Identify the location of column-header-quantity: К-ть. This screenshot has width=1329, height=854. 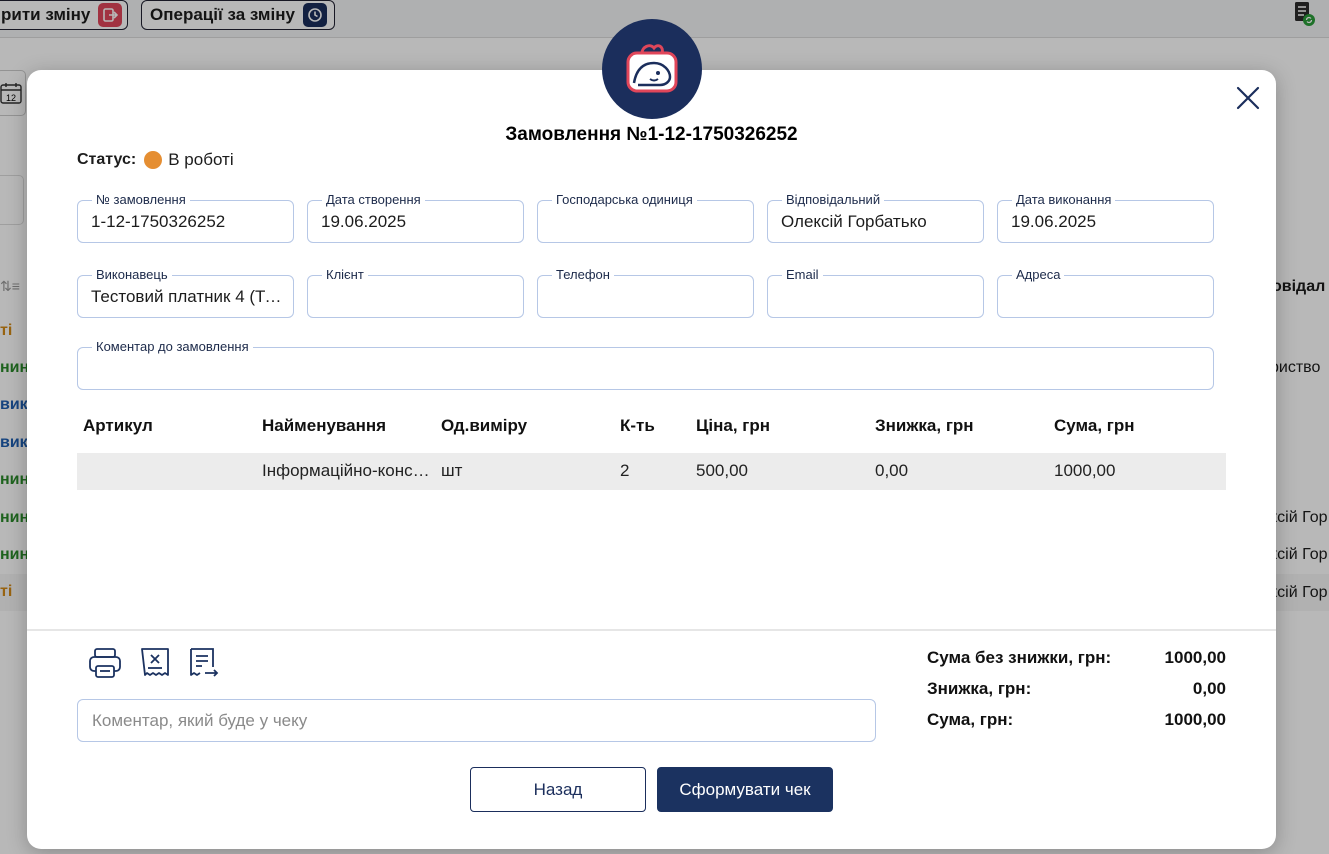
(637, 425).